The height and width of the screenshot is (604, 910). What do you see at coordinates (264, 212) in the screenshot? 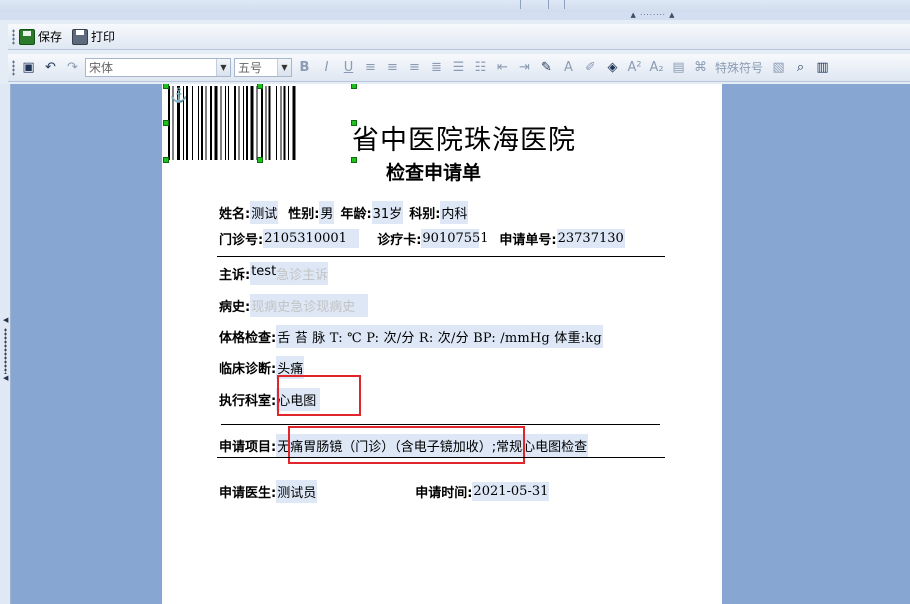
I see `name-field: 测试` at bounding box center [264, 212].